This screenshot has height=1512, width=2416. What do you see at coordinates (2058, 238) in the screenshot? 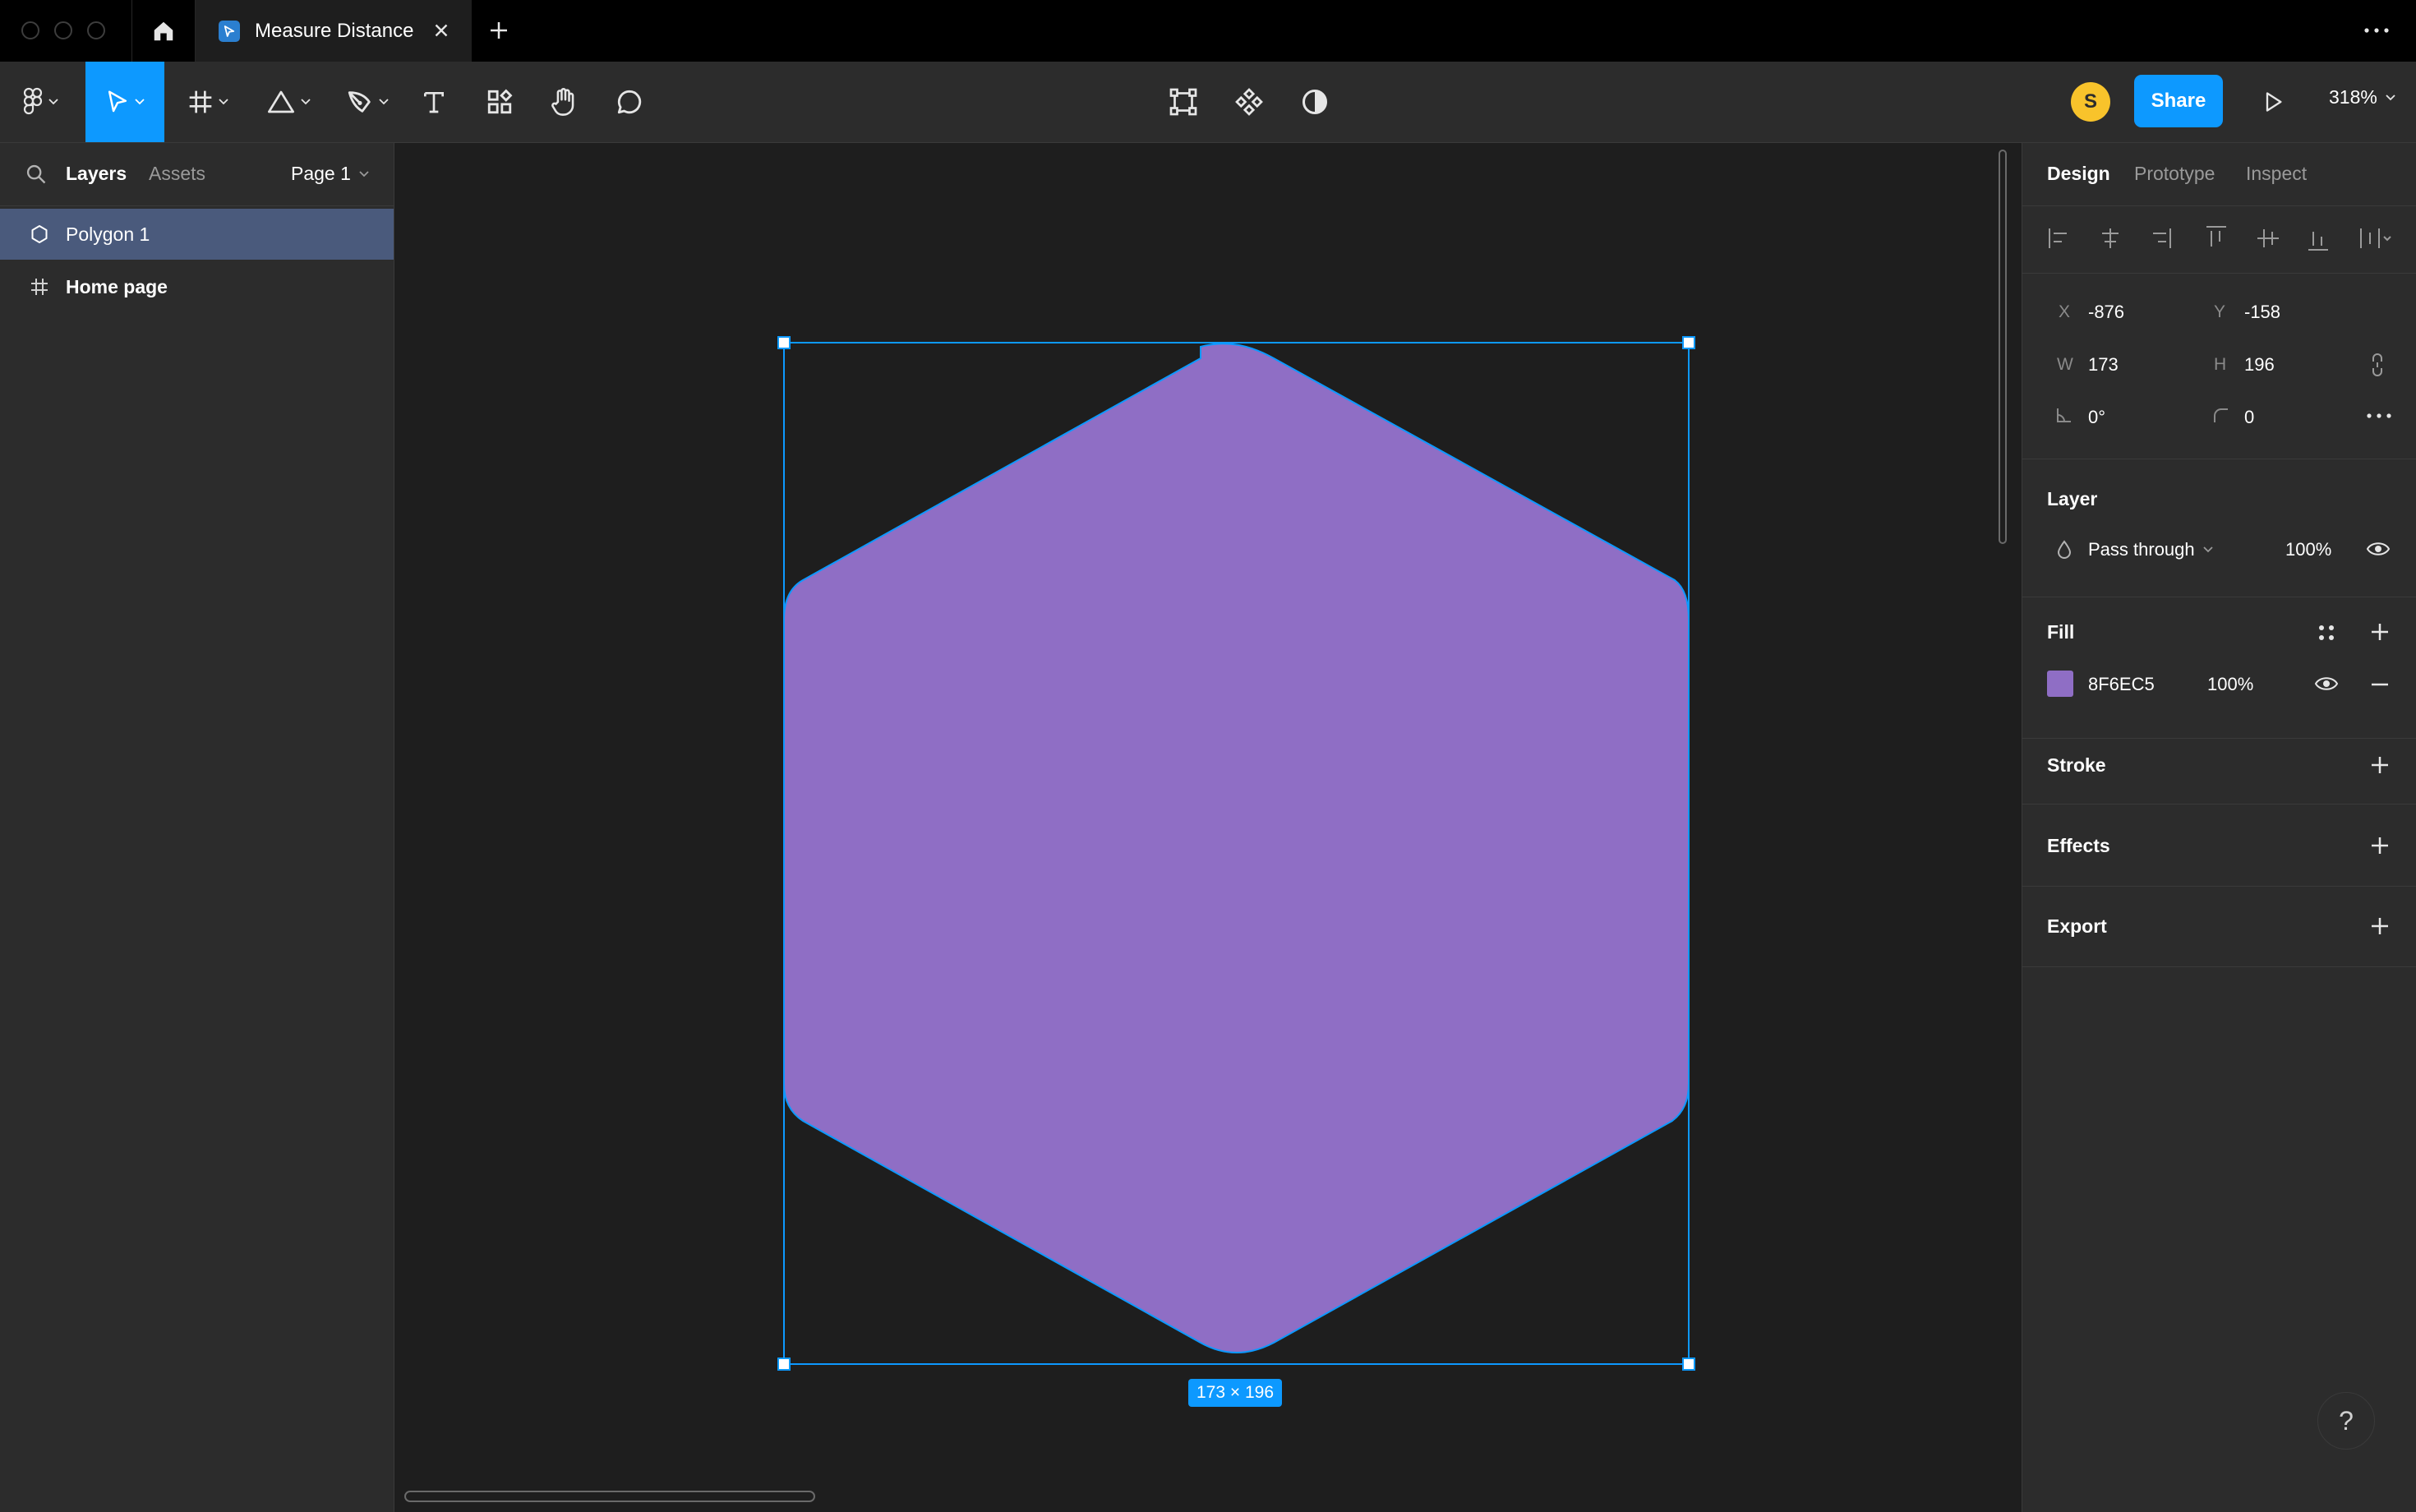
I see `align-left-icon` at bounding box center [2058, 238].